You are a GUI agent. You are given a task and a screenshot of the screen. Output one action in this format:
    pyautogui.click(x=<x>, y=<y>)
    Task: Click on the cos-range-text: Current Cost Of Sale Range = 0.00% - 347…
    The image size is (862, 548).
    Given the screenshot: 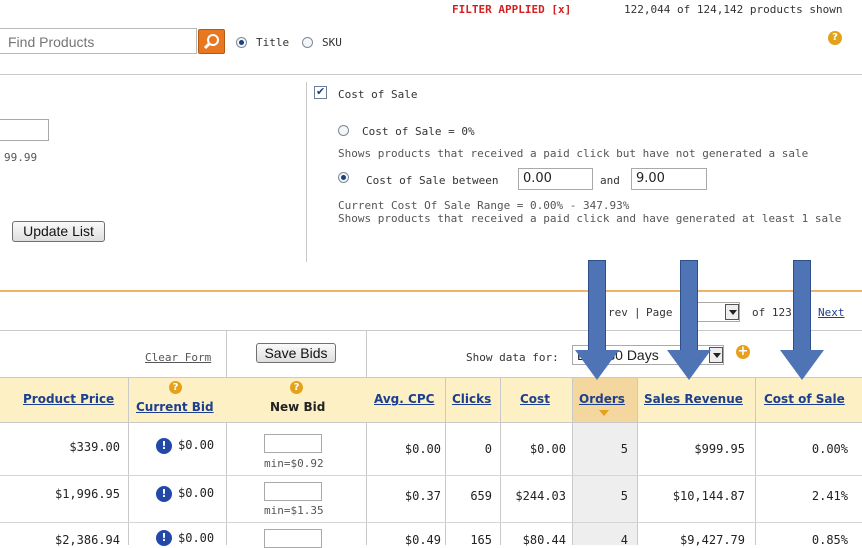 What is the action you would take?
    pyautogui.click(x=484, y=205)
    